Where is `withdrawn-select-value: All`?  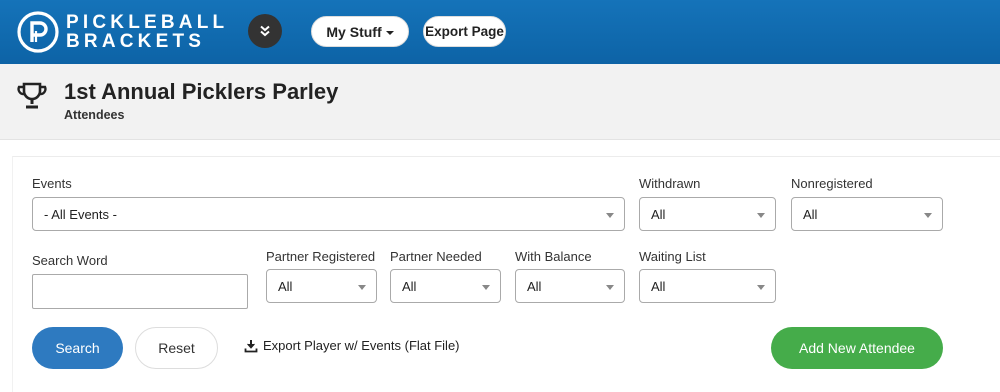 withdrawn-select-value: All is located at coordinates (658, 214).